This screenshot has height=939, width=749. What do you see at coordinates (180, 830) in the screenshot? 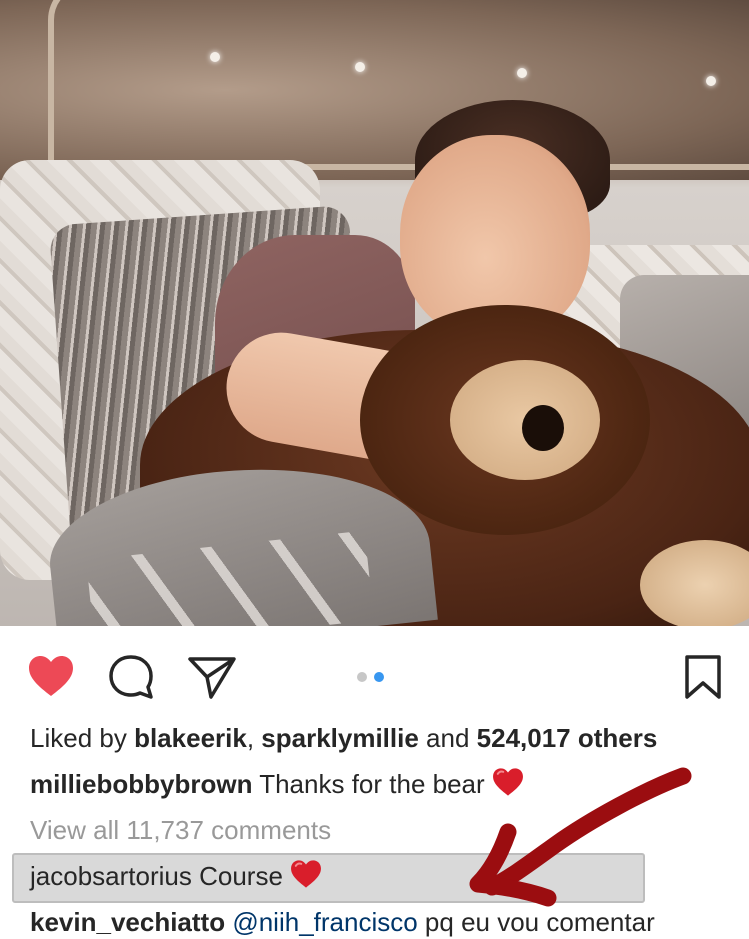
I see `view-all-comments-link: View all 11,737 comments` at bounding box center [180, 830].